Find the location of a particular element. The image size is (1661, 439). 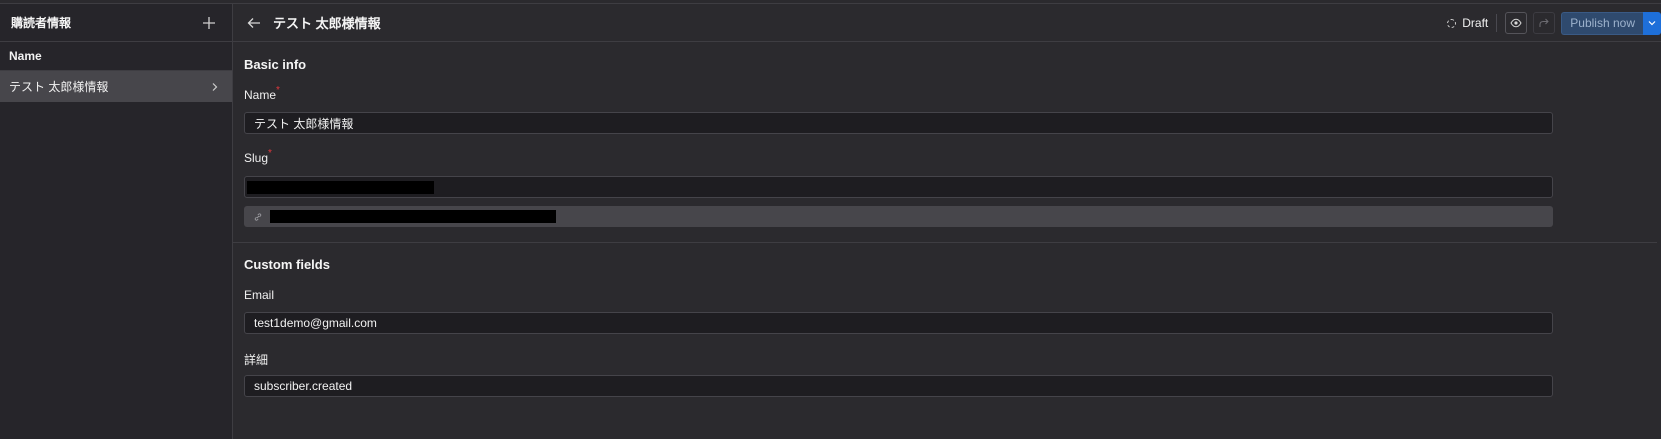

name-label-row: Name* is located at coordinates (950, 93).